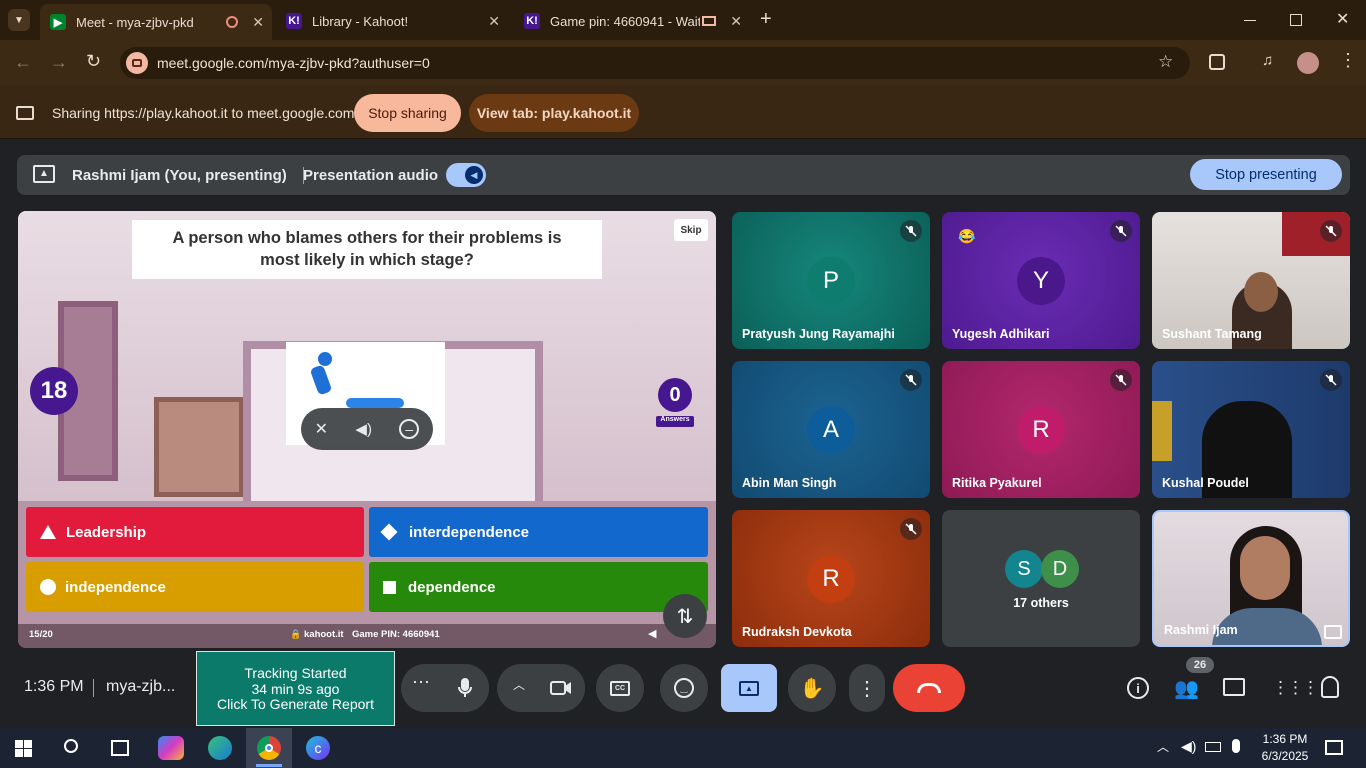  Describe the element at coordinates (195, 532) in the screenshot. I see `answer-leadership: Leadership` at that location.